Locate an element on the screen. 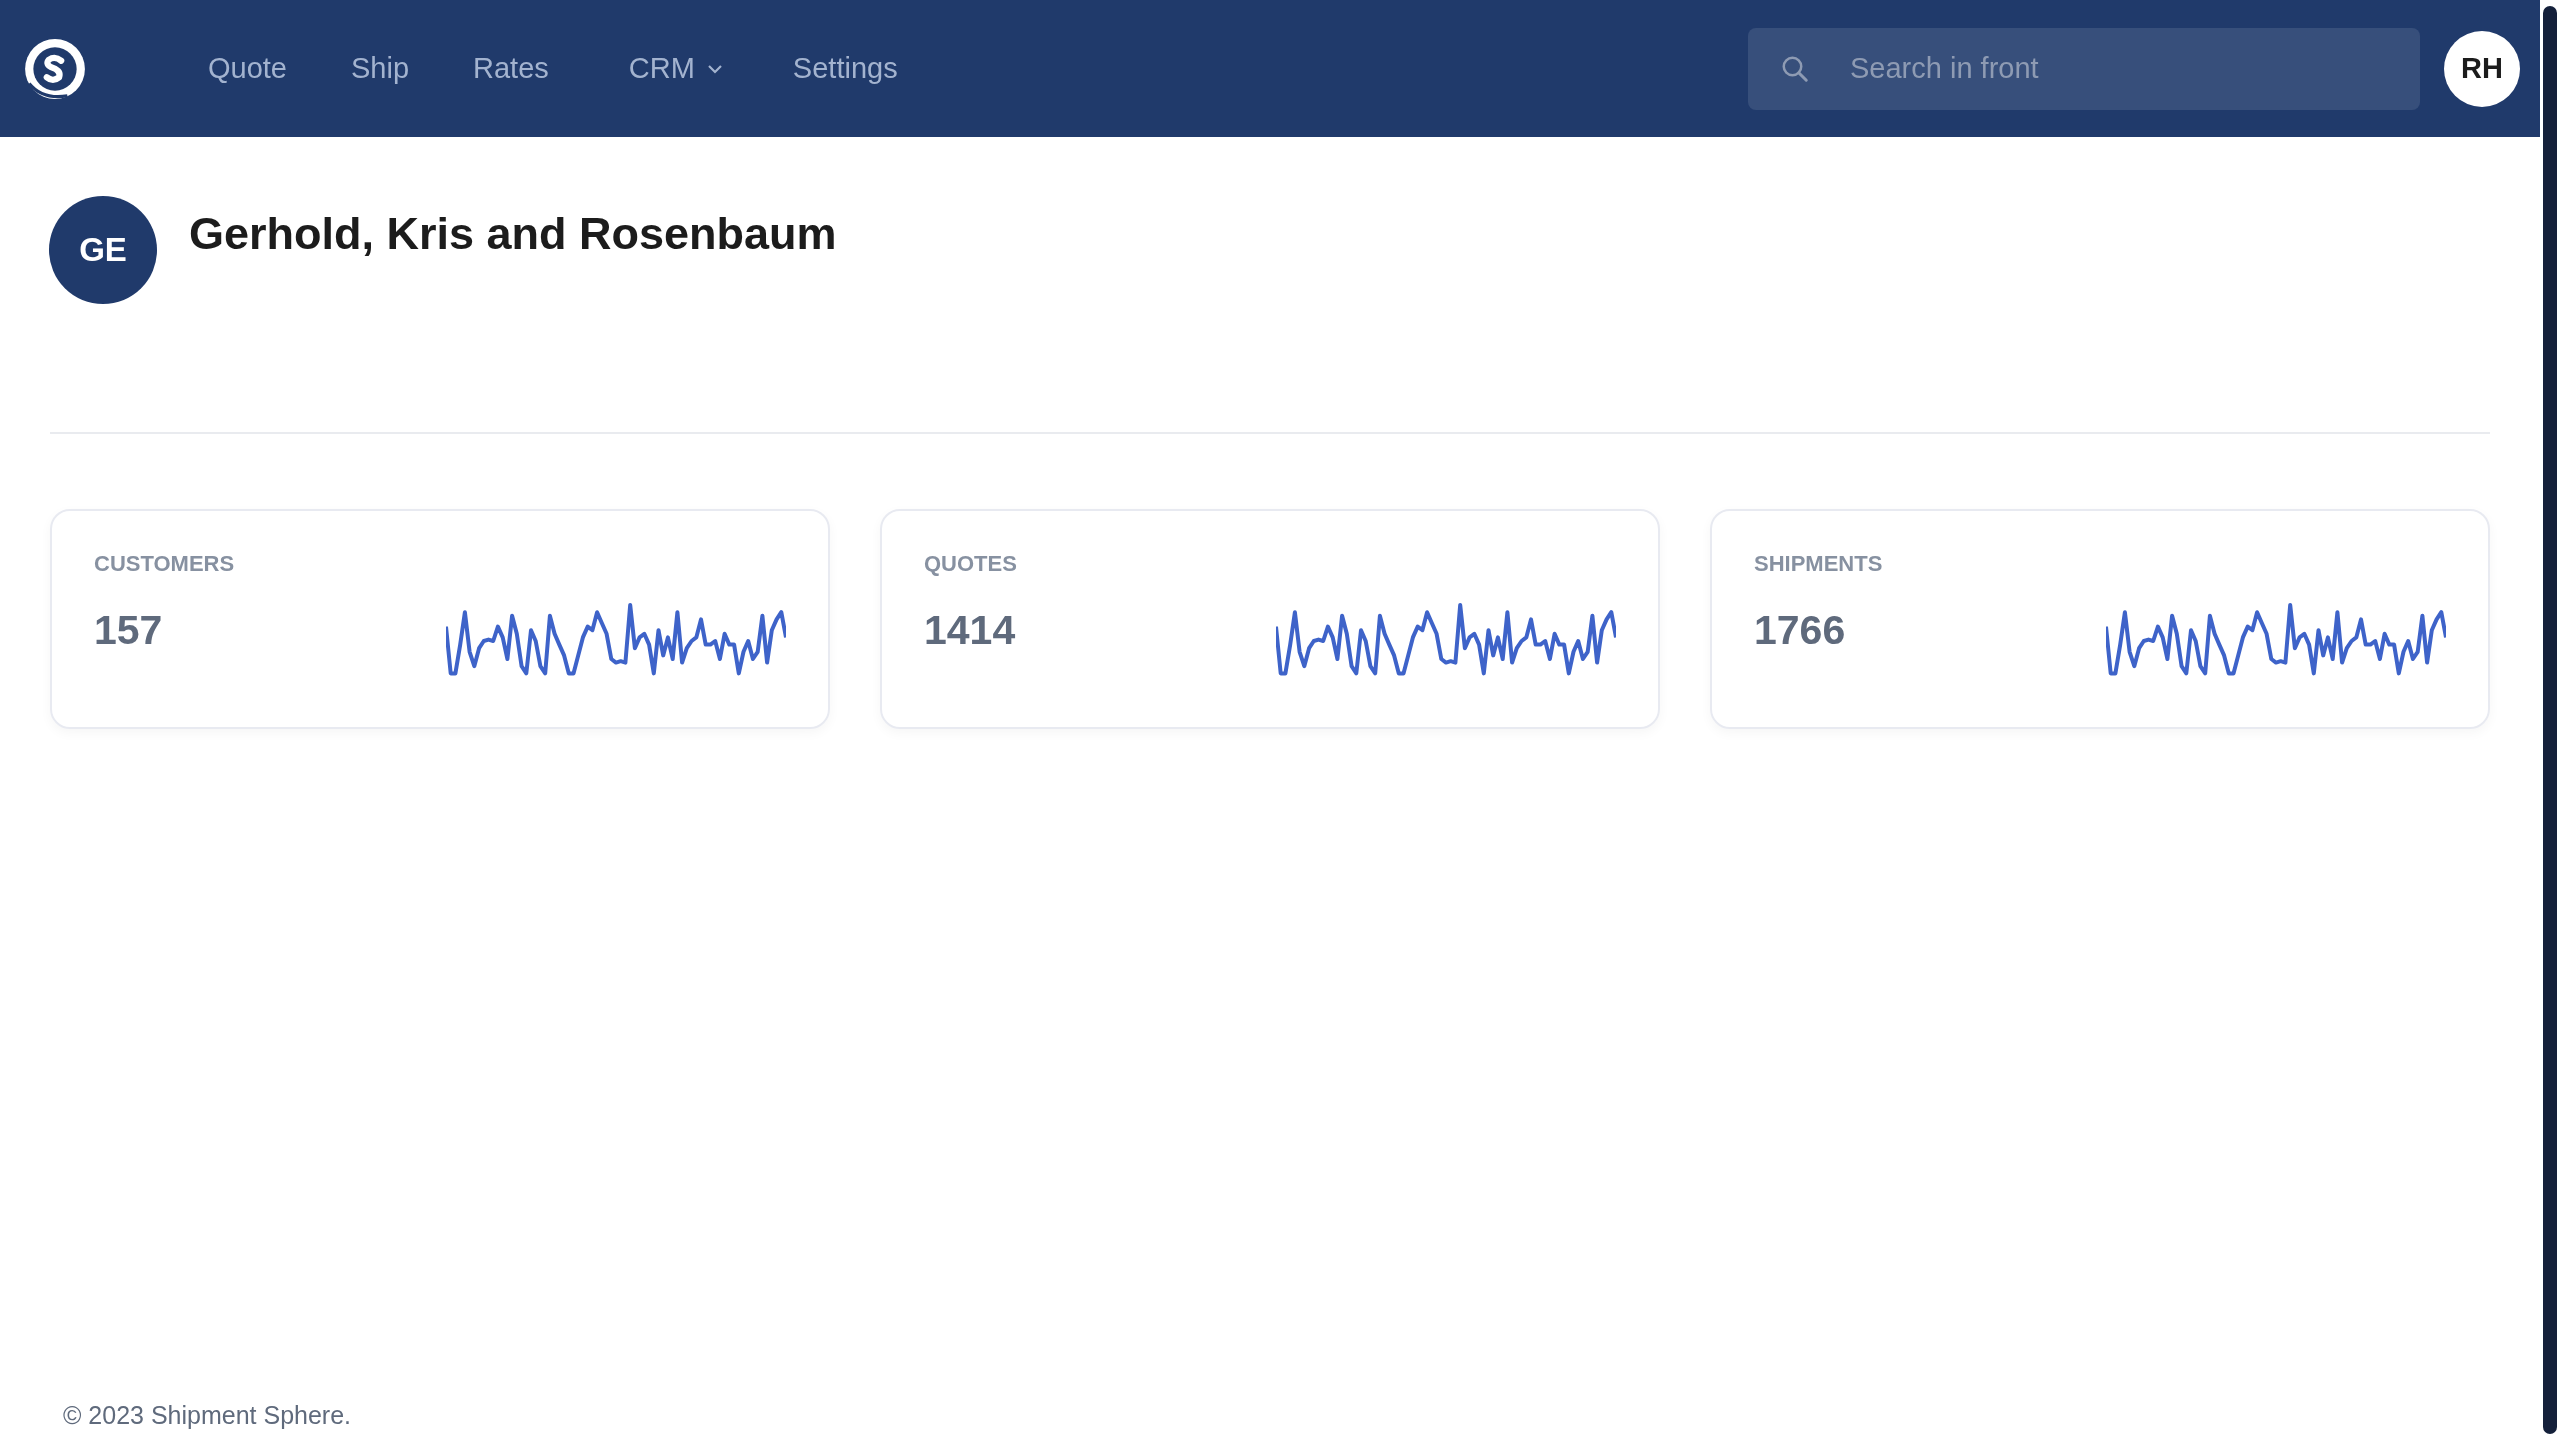 The height and width of the screenshot is (1440, 2560). nav-link: Ship is located at coordinates (380, 68).